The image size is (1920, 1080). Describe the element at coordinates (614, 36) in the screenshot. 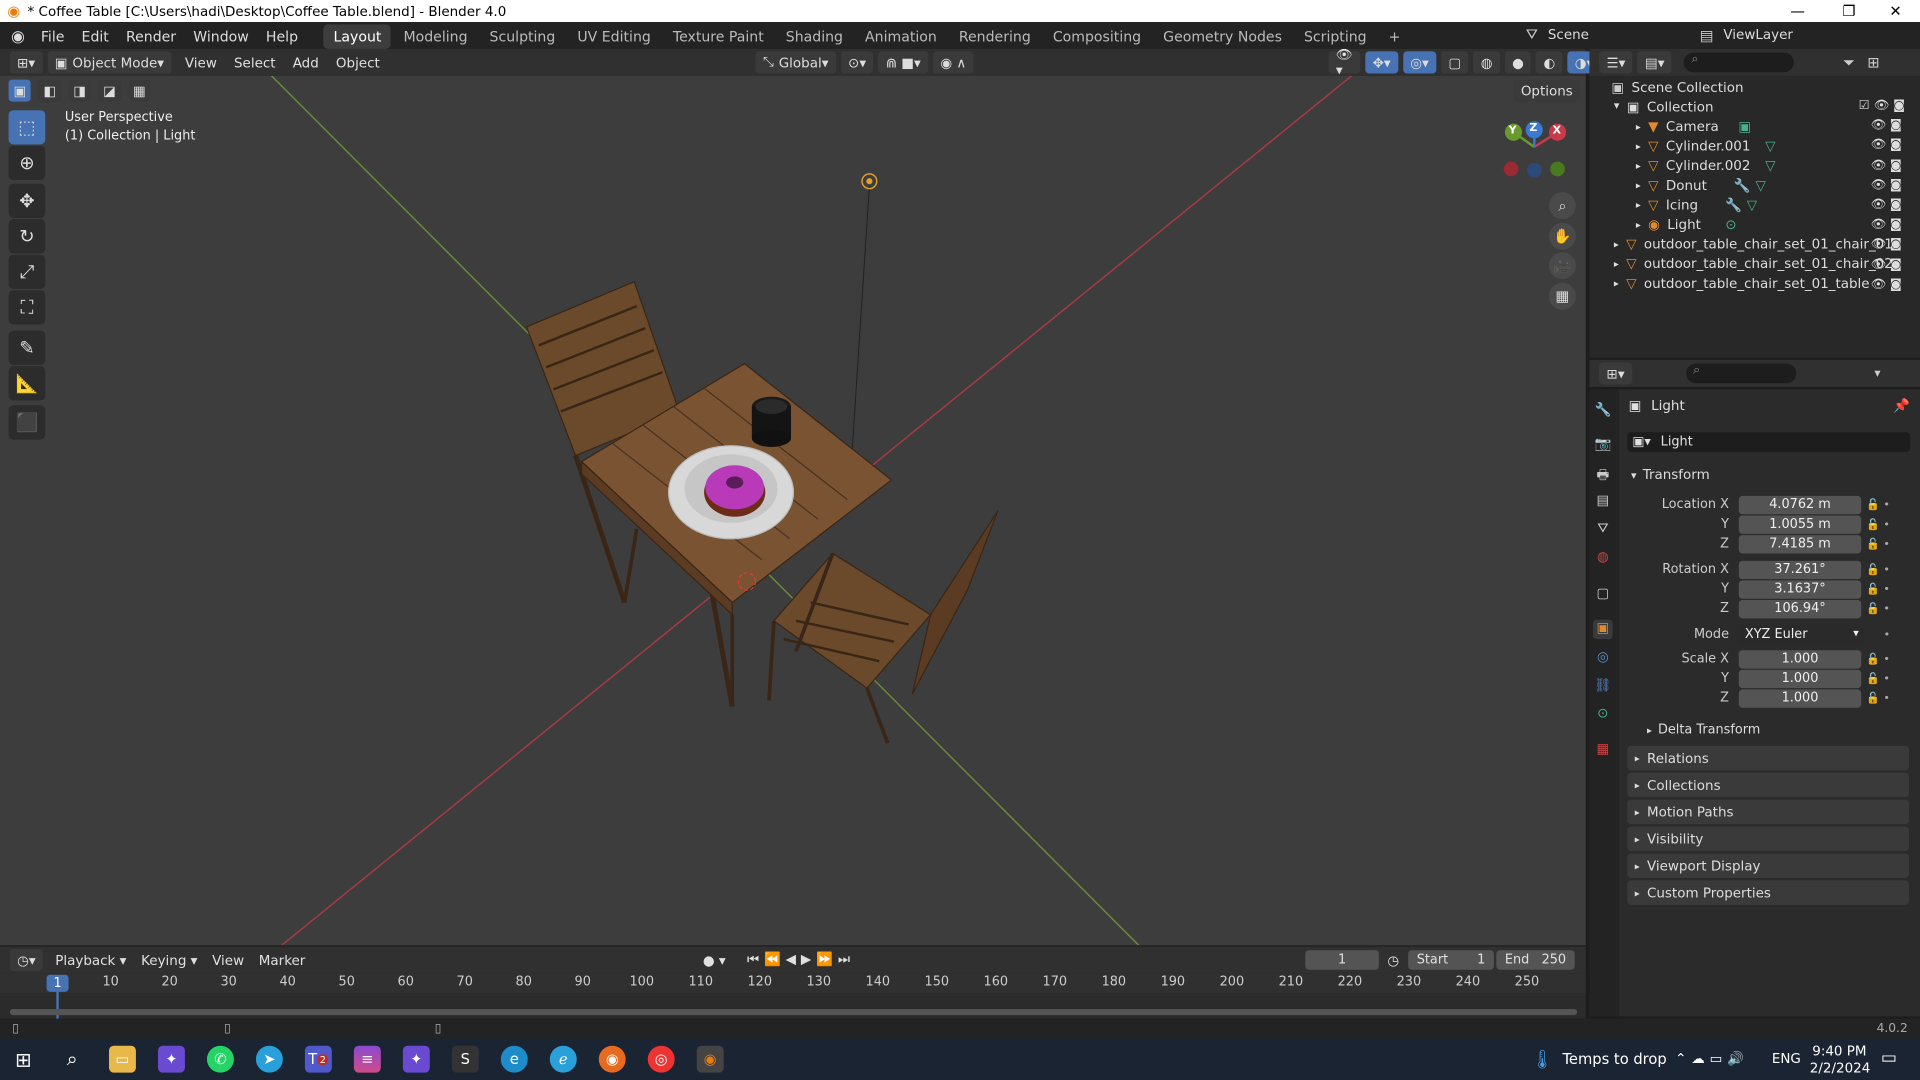

I see `tab-uv-editing: UV Editing` at that location.